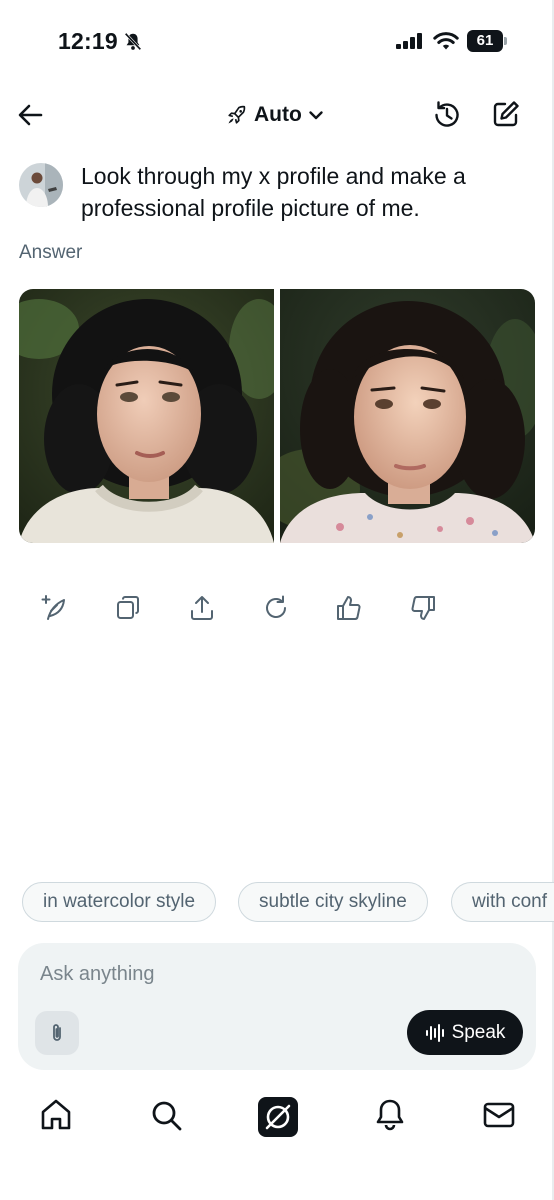 Image resolution: width=554 pixels, height=1200 pixels. What do you see at coordinates (54, 608) in the screenshot?
I see `edit-image-icon` at bounding box center [54, 608].